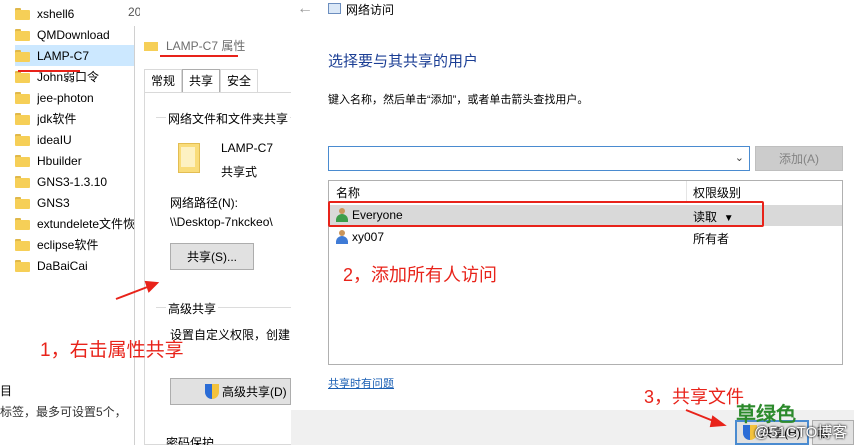 This screenshot has height=445, width=854. What do you see at coordinates (706, 418) in the screenshot?
I see `arrow-step3` at bounding box center [706, 418].